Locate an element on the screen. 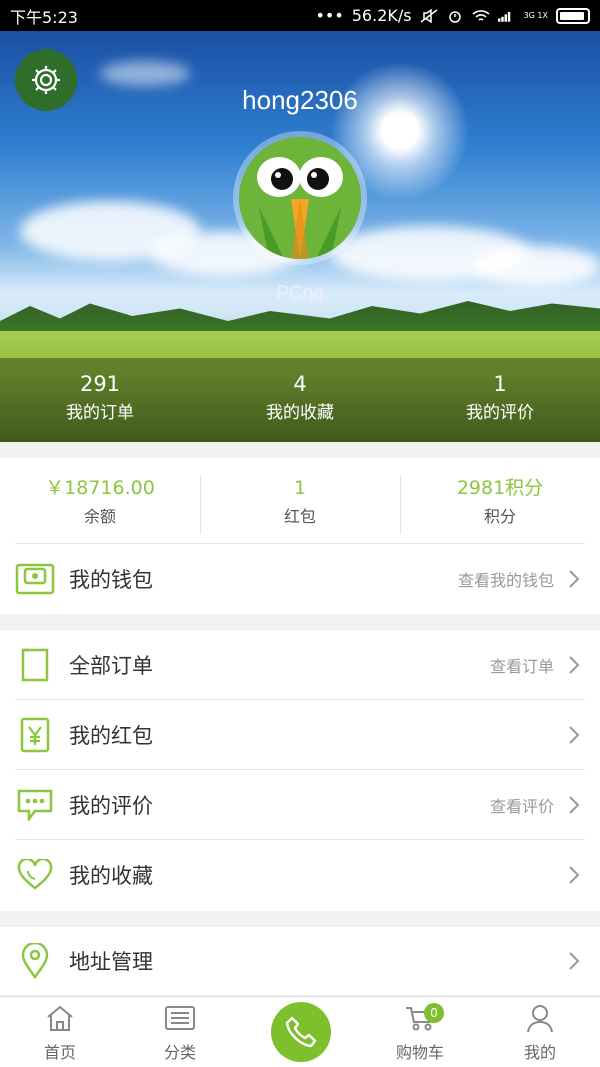  network-speed: 56.2K/s is located at coordinates (381, 15).